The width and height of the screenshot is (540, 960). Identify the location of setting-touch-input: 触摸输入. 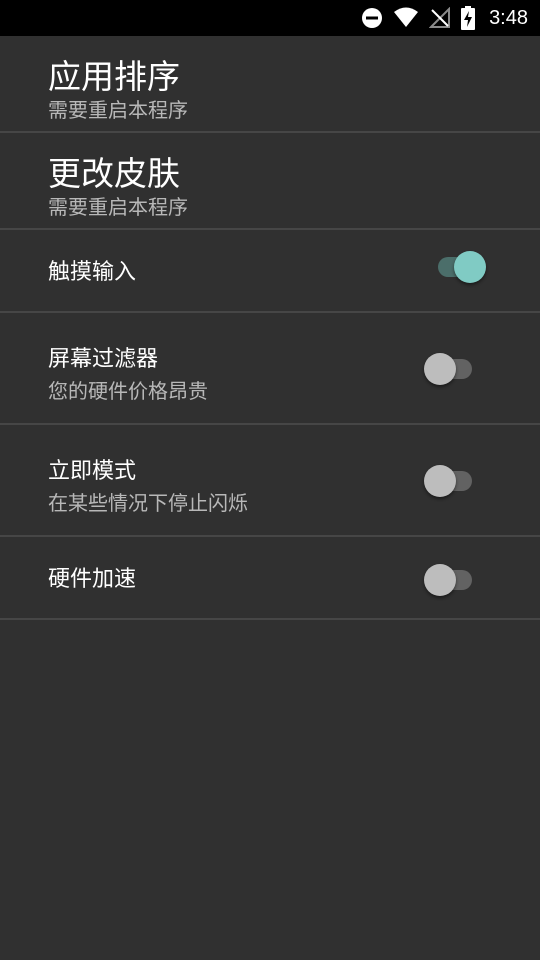
(270, 271).